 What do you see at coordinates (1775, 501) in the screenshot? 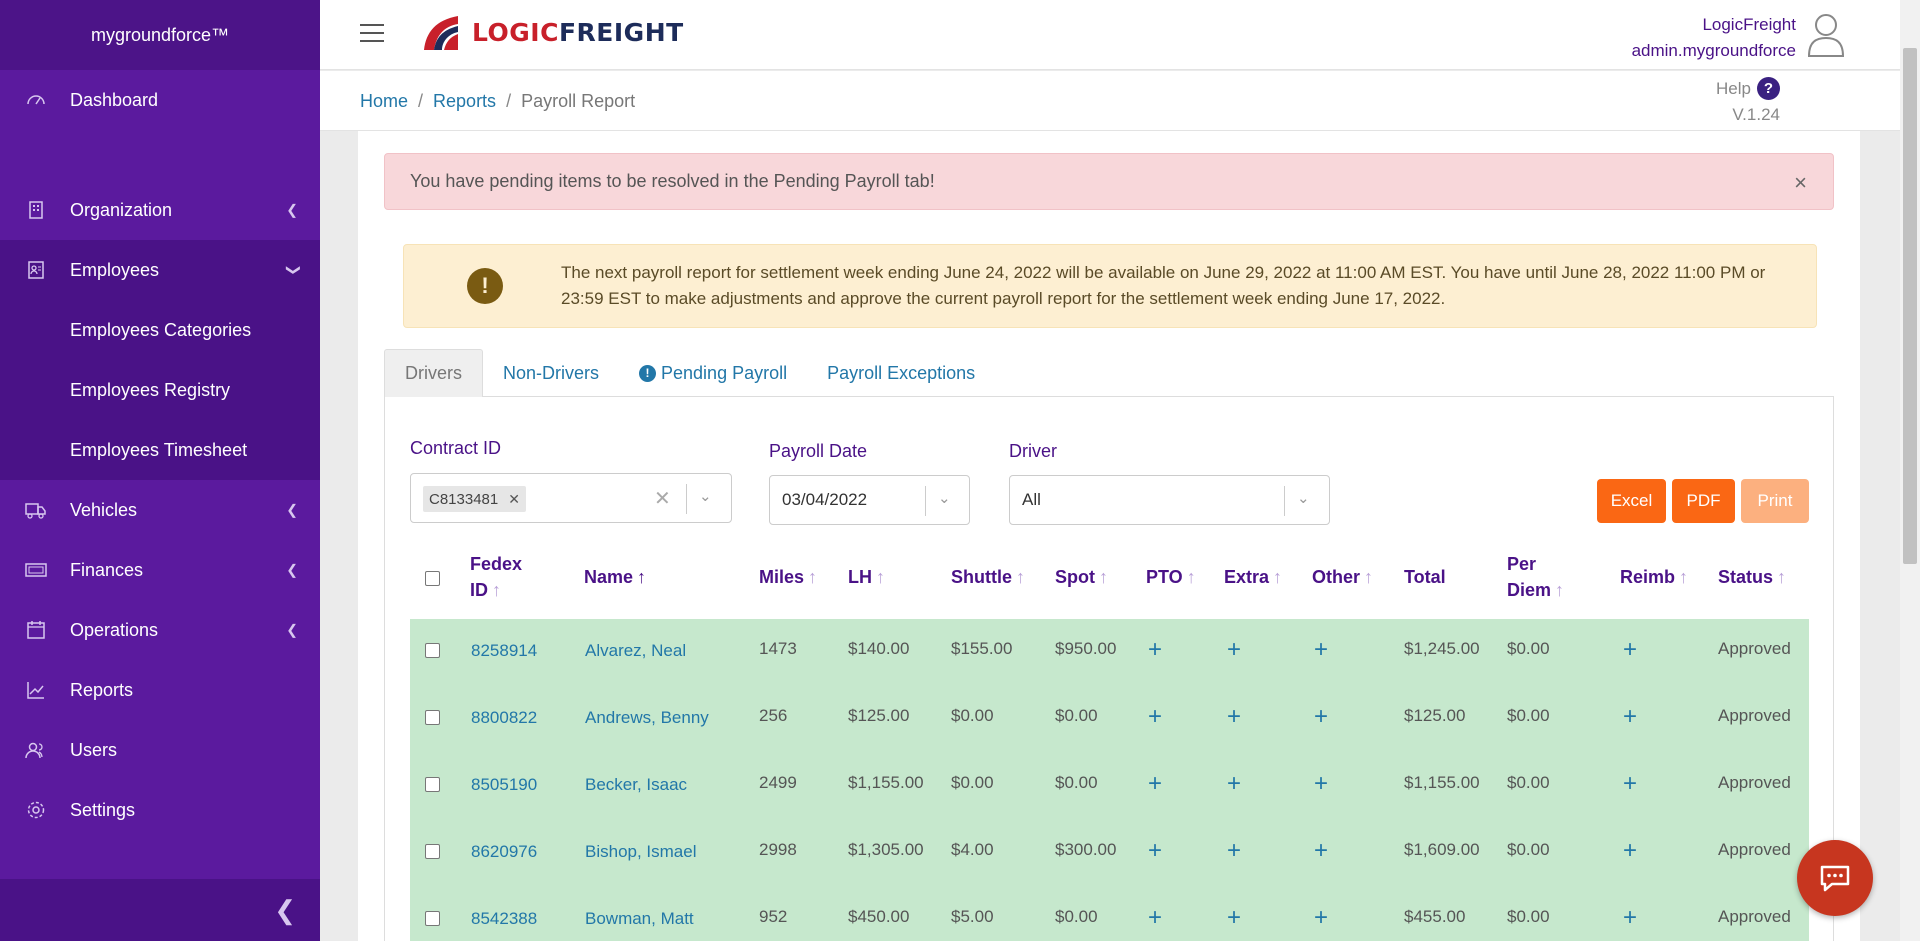
I see `print-button: Print` at bounding box center [1775, 501].